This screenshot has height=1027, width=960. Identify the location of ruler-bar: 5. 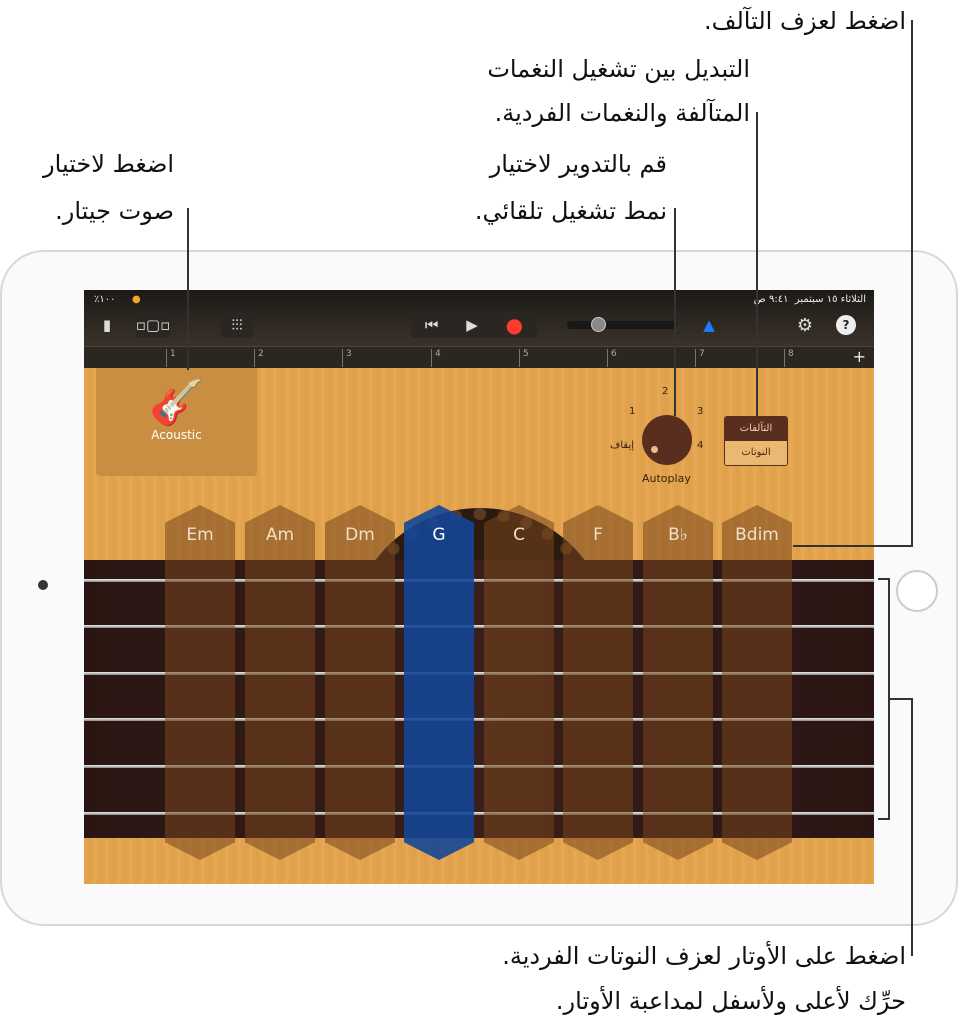
(524, 358).